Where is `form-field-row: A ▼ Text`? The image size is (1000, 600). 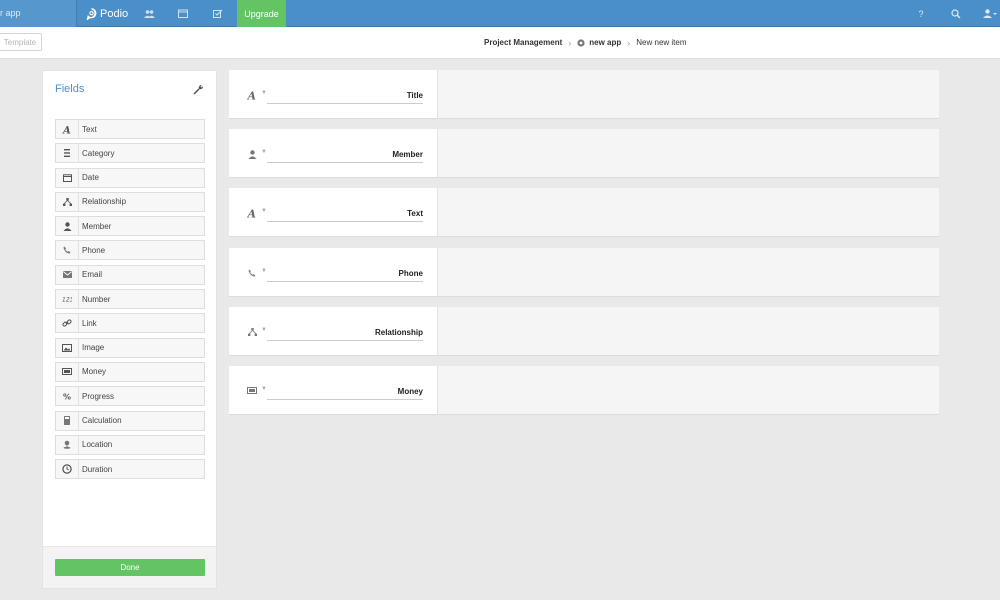
form-field-row: A ▼ Text is located at coordinates (584, 213).